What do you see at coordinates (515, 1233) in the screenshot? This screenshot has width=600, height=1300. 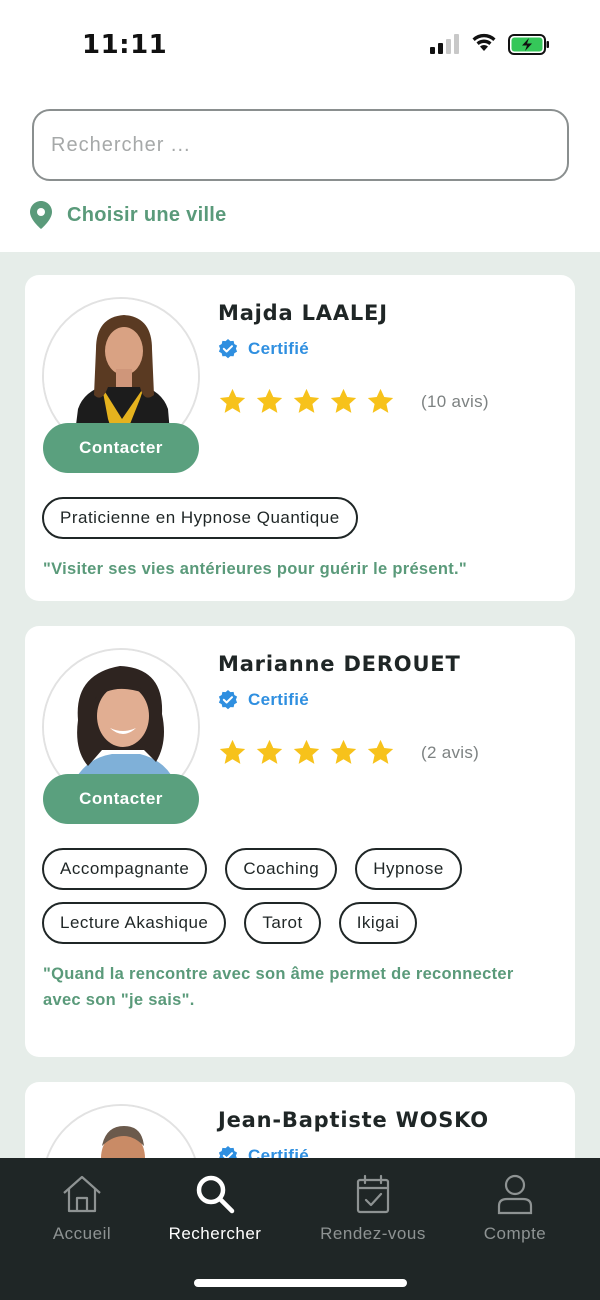 I see `tab-label: Compte` at bounding box center [515, 1233].